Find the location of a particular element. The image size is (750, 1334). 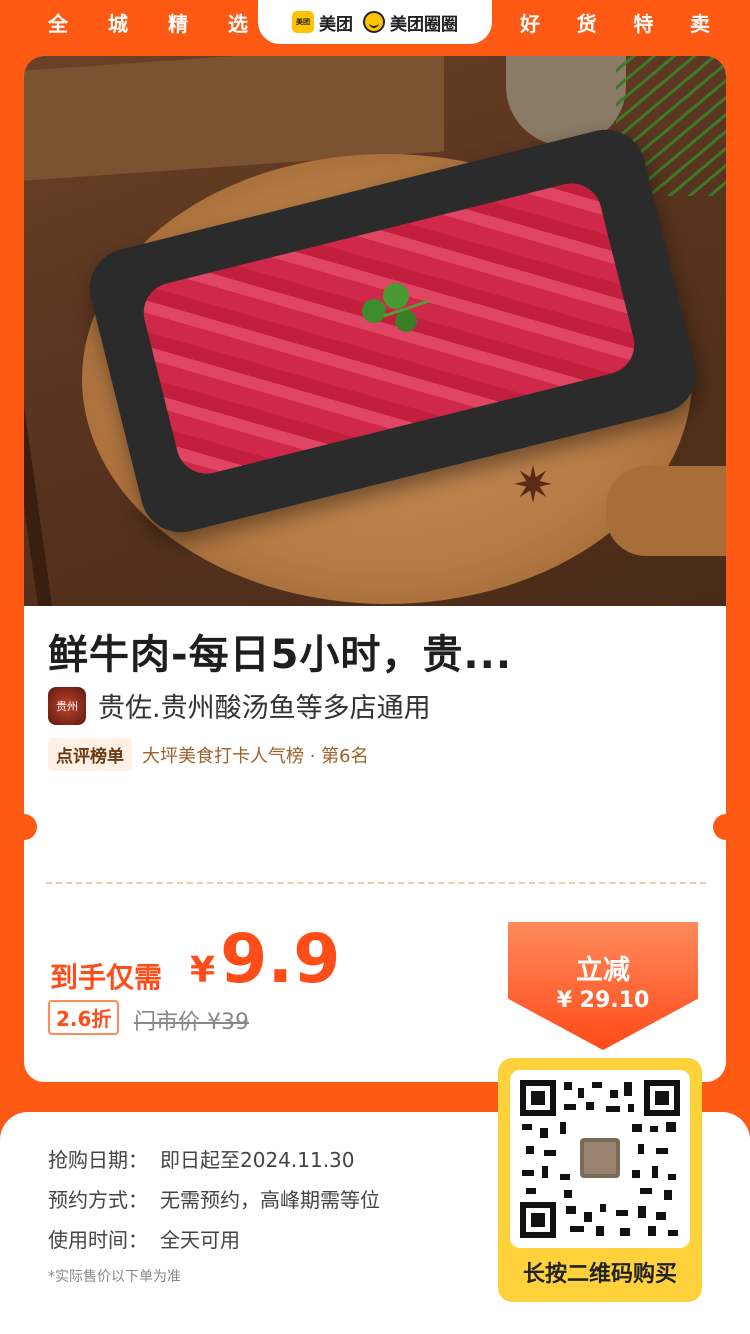

quanquan-label: 美团圈圈 is located at coordinates (424, 24).